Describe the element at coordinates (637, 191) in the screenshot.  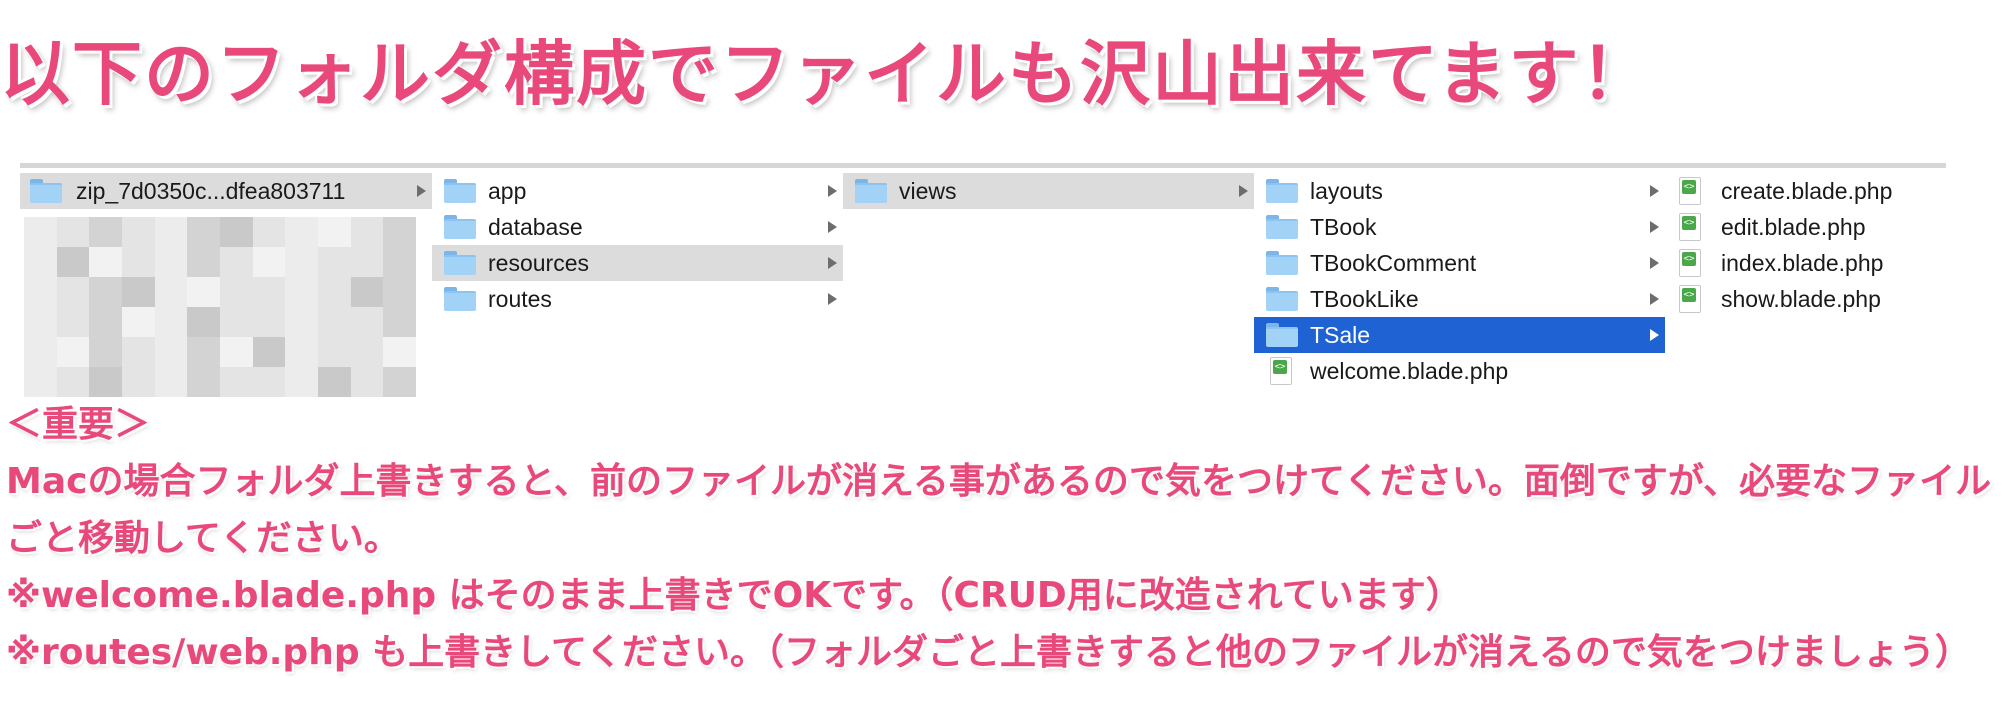
I see `finder-item-app: app` at that location.